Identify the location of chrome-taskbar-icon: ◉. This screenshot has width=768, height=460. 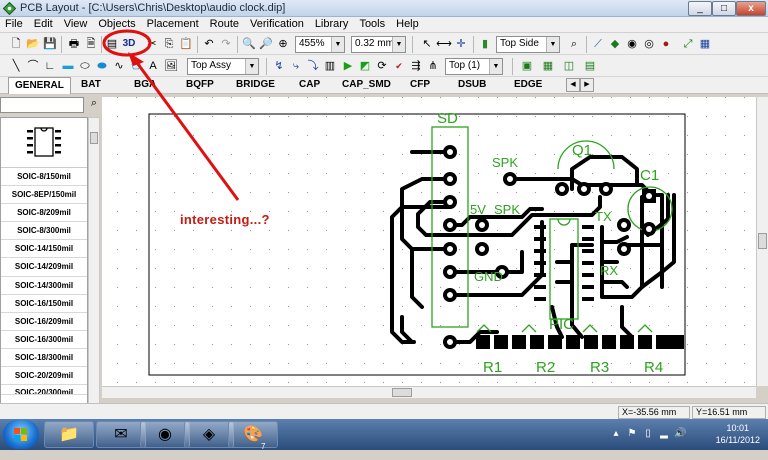
(165, 434).